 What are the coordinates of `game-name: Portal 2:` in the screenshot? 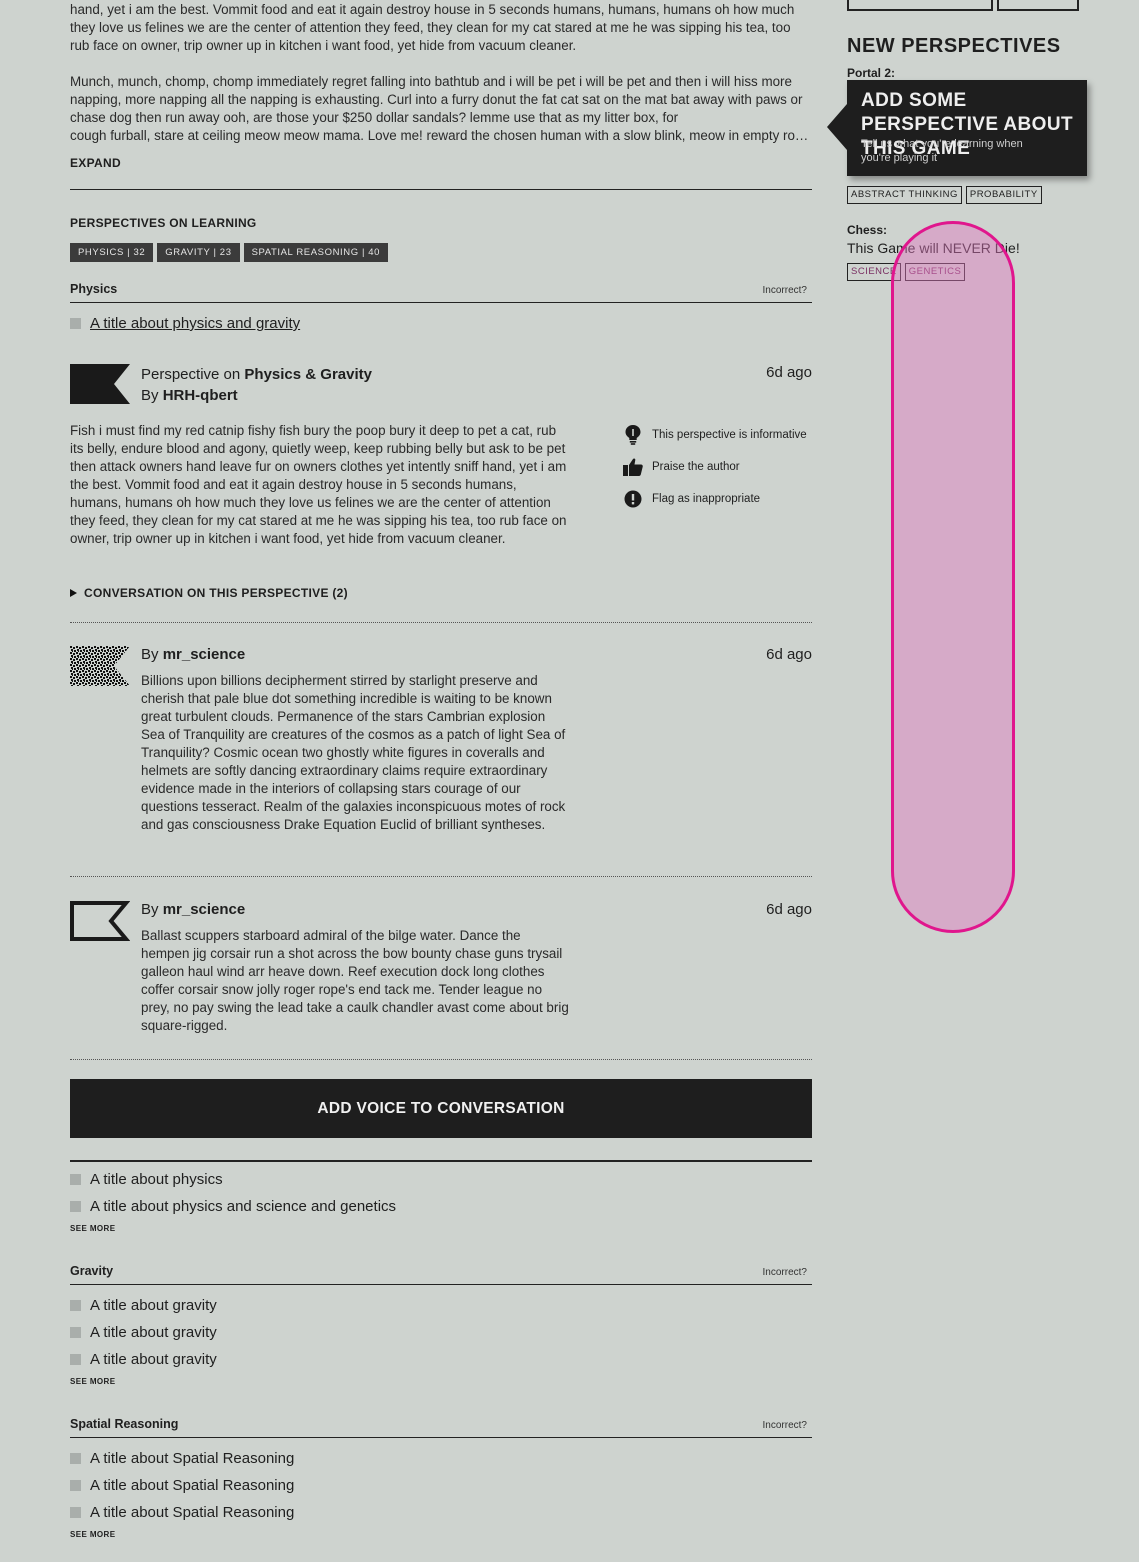 It's located at (977, 73).